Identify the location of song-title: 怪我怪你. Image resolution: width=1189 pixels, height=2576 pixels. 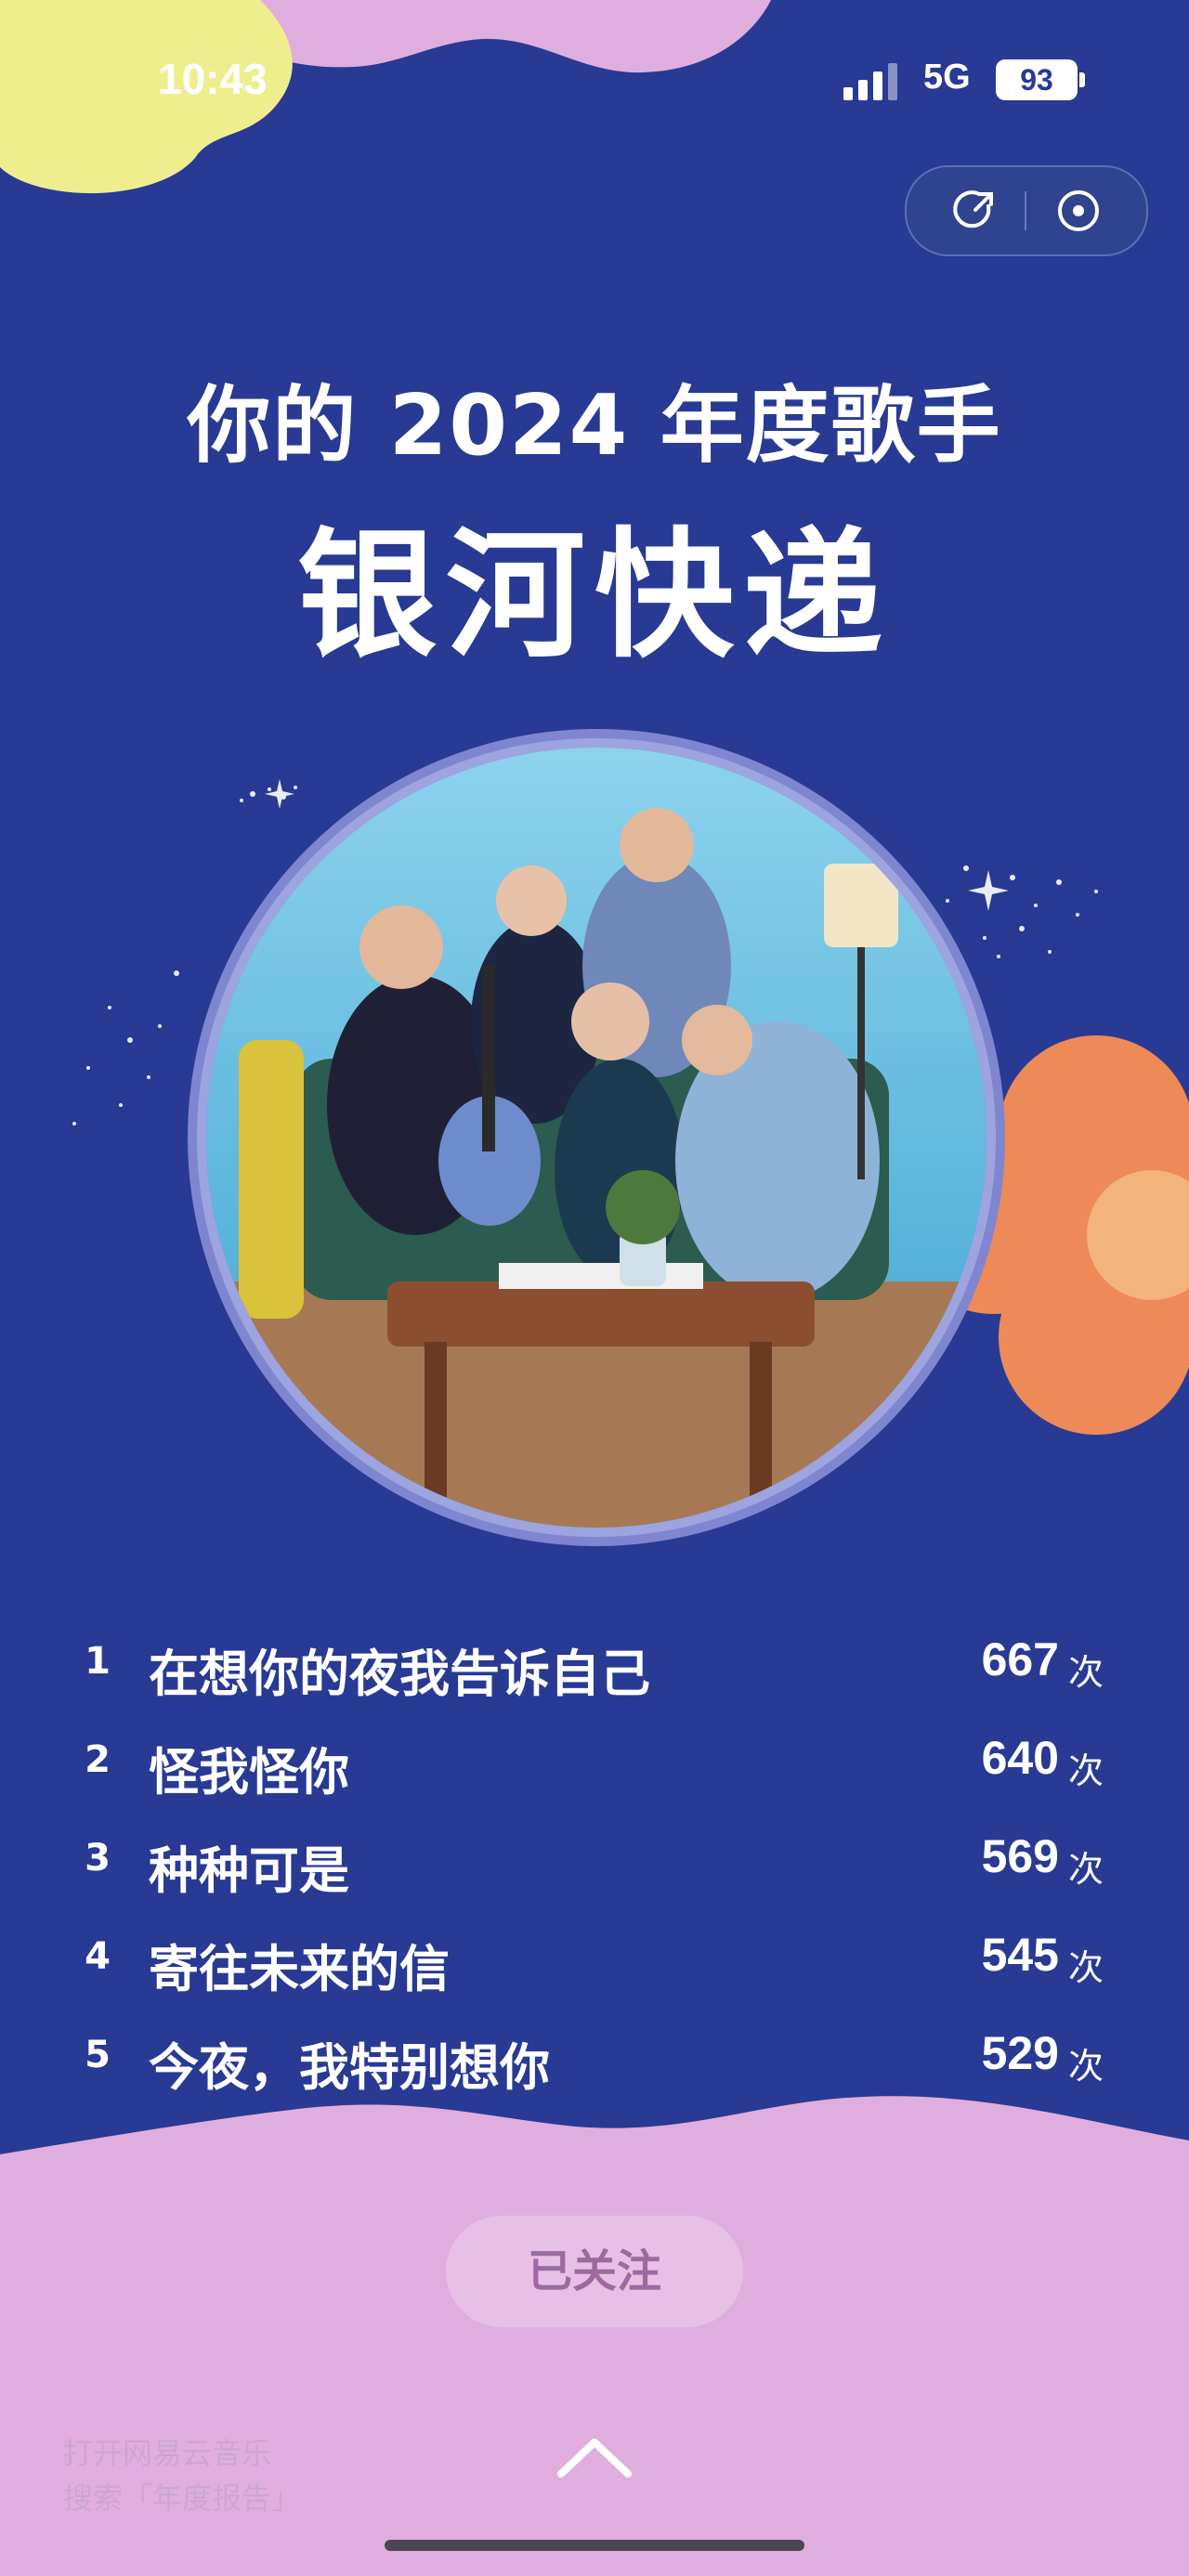
(249, 1772).